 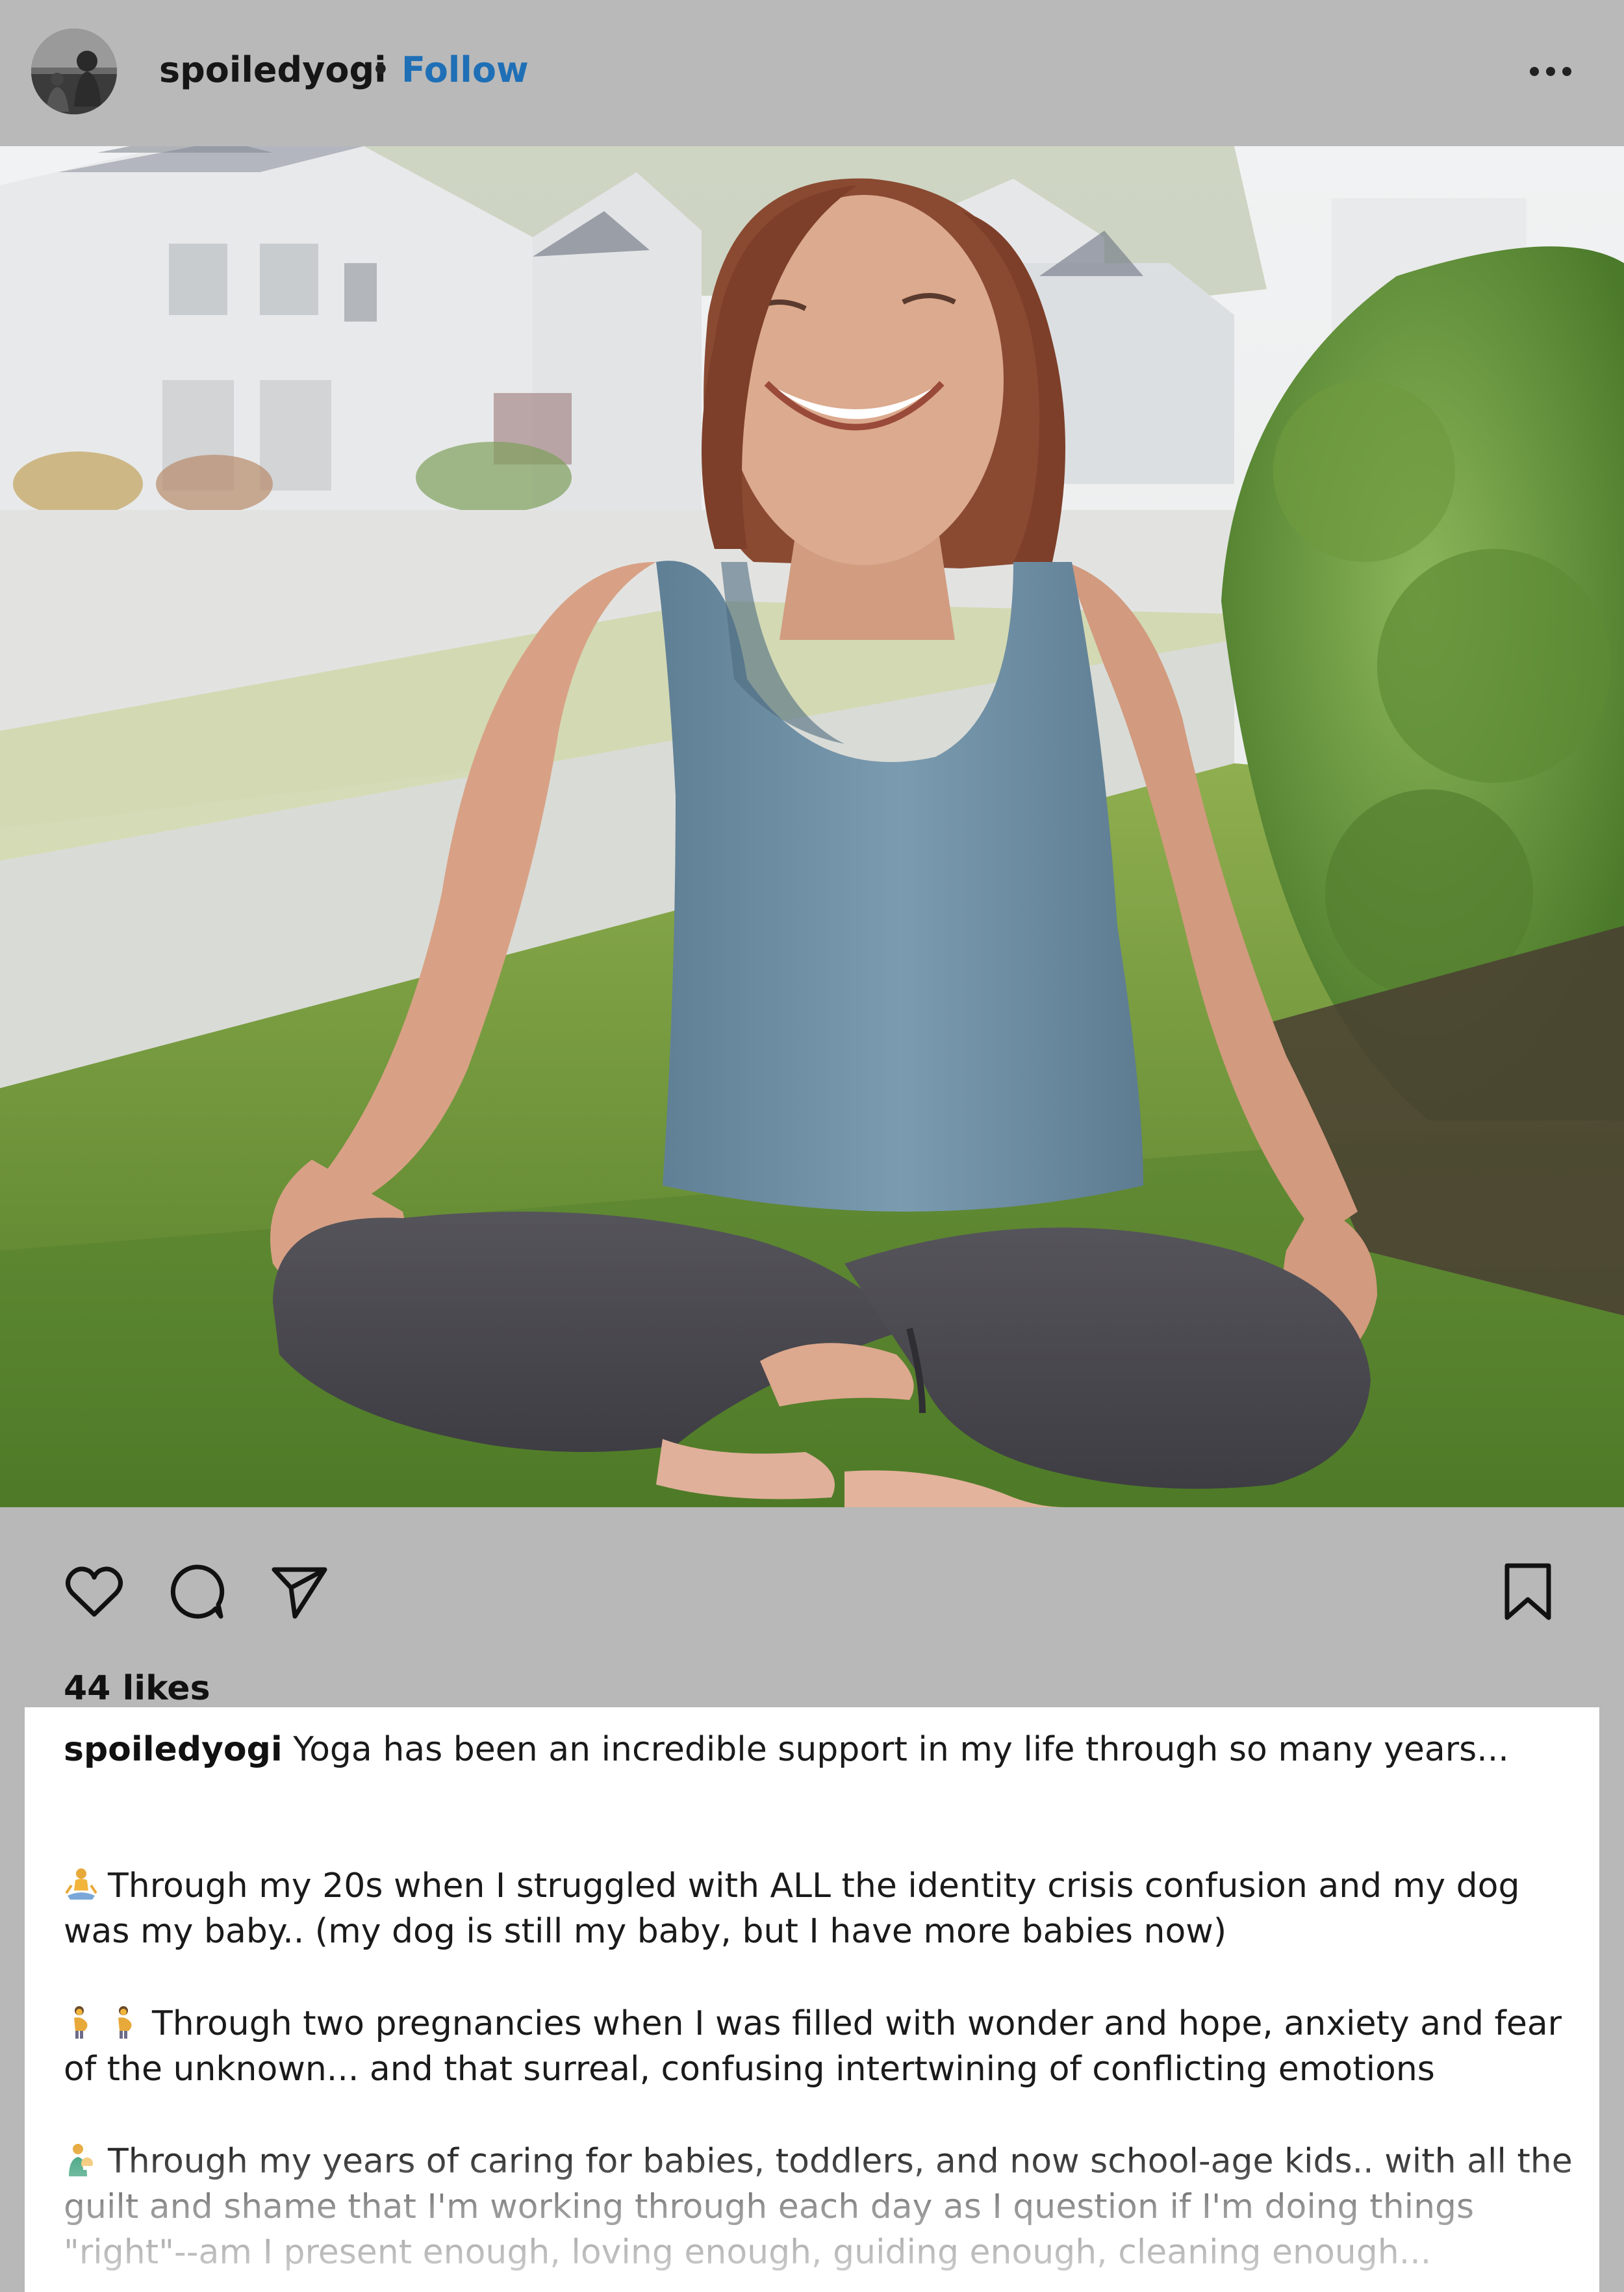 What do you see at coordinates (273, 70) in the screenshot?
I see `post-username: spoiledyogi` at bounding box center [273, 70].